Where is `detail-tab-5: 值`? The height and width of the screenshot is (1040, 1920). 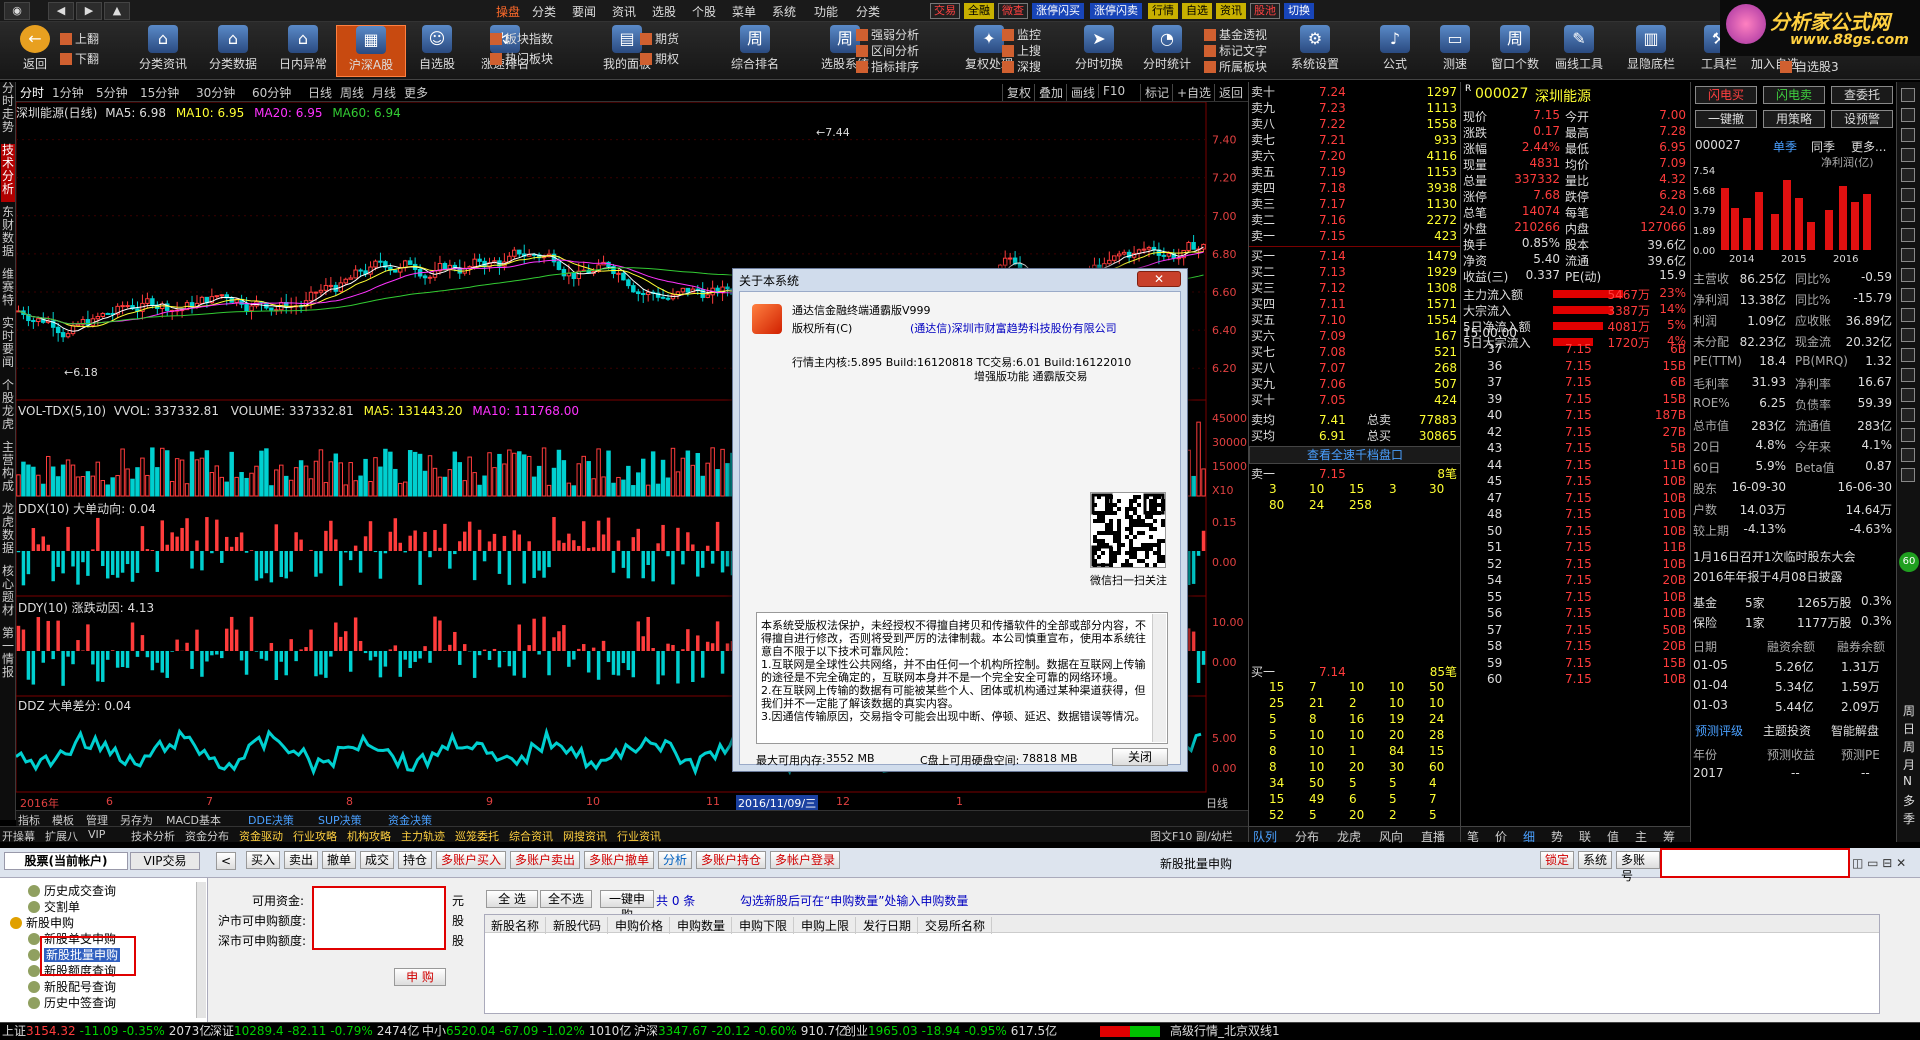 detail-tab-5: 值 is located at coordinates (1613, 836).